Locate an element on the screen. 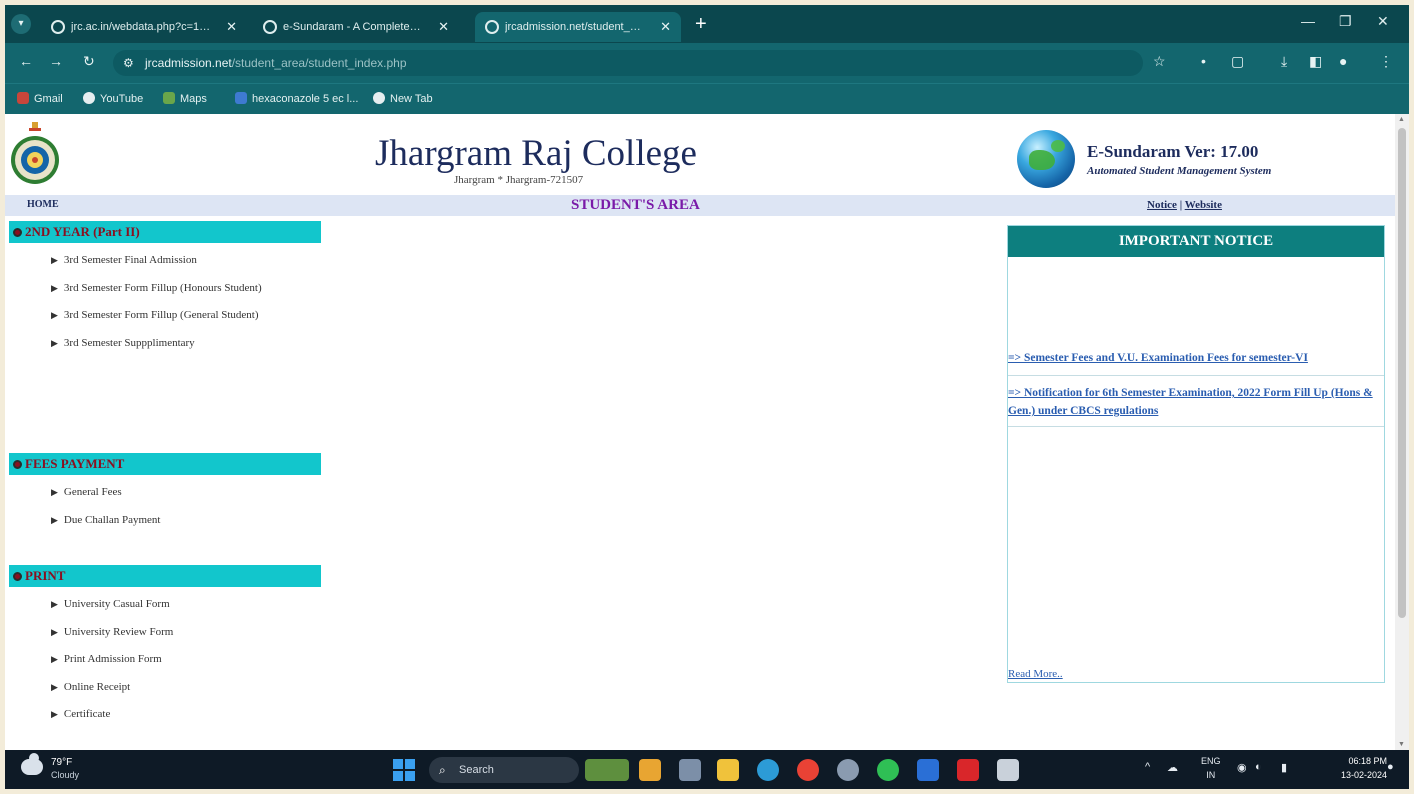 The width and height of the screenshot is (1414, 794). scrollbar-thumb is located at coordinates (1402, 373).